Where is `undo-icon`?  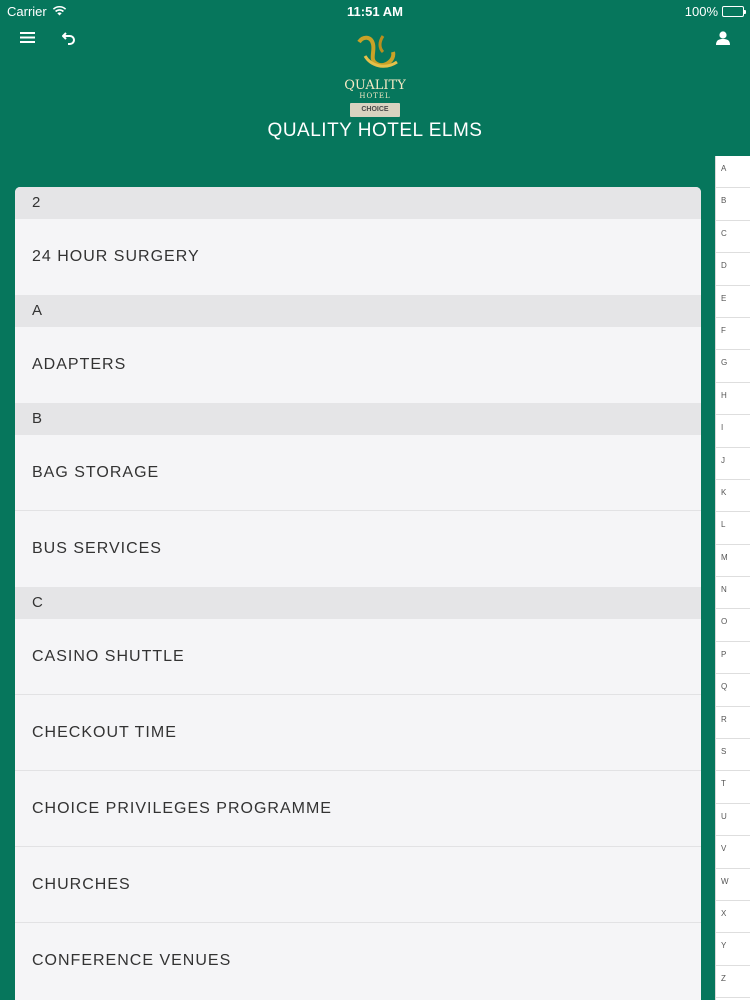 undo-icon is located at coordinates (68, 40).